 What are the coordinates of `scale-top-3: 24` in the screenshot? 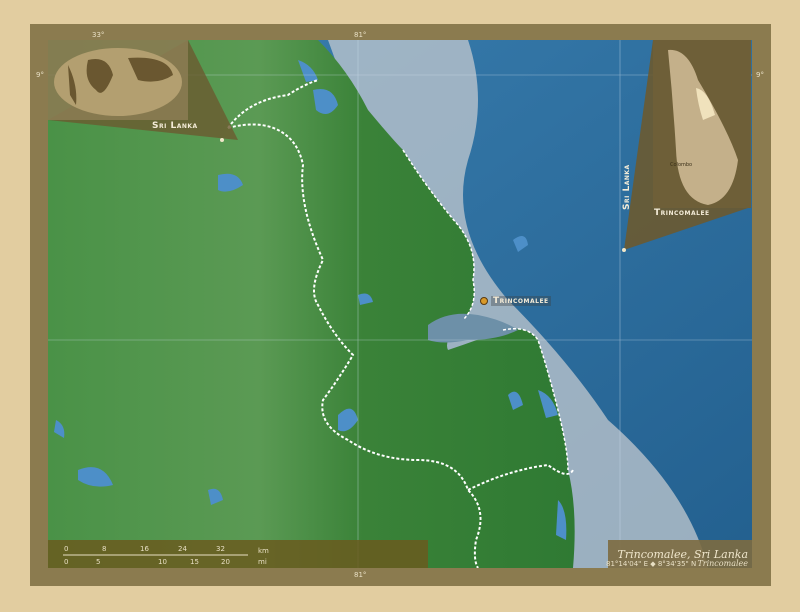 It's located at (182, 549).